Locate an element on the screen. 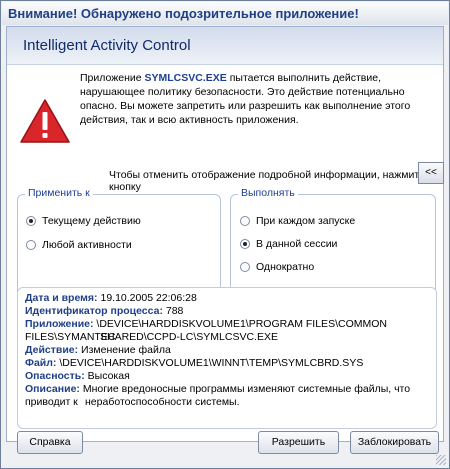 This screenshot has height=469, width=450. detail-description-cont: неработоспособности системы. is located at coordinates (162, 402).